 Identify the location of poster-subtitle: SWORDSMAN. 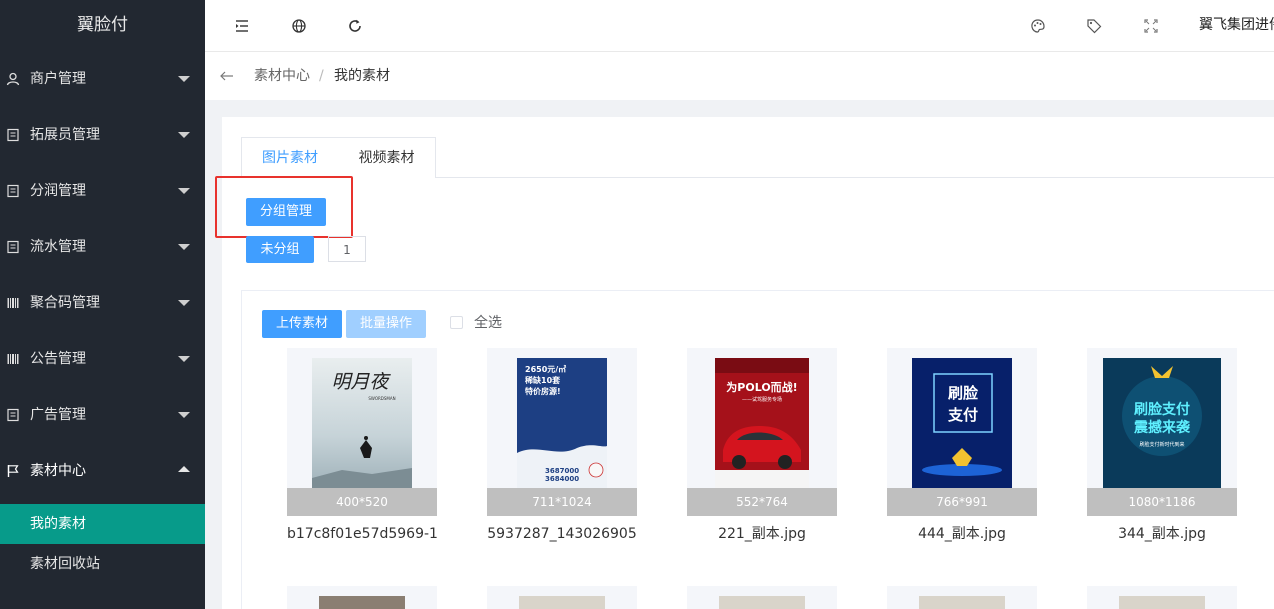
(381, 398).